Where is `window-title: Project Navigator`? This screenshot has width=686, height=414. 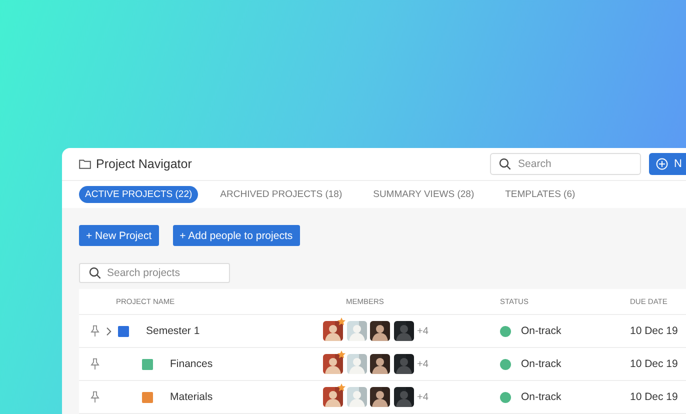 window-title: Project Navigator is located at coordinates (144, 164).